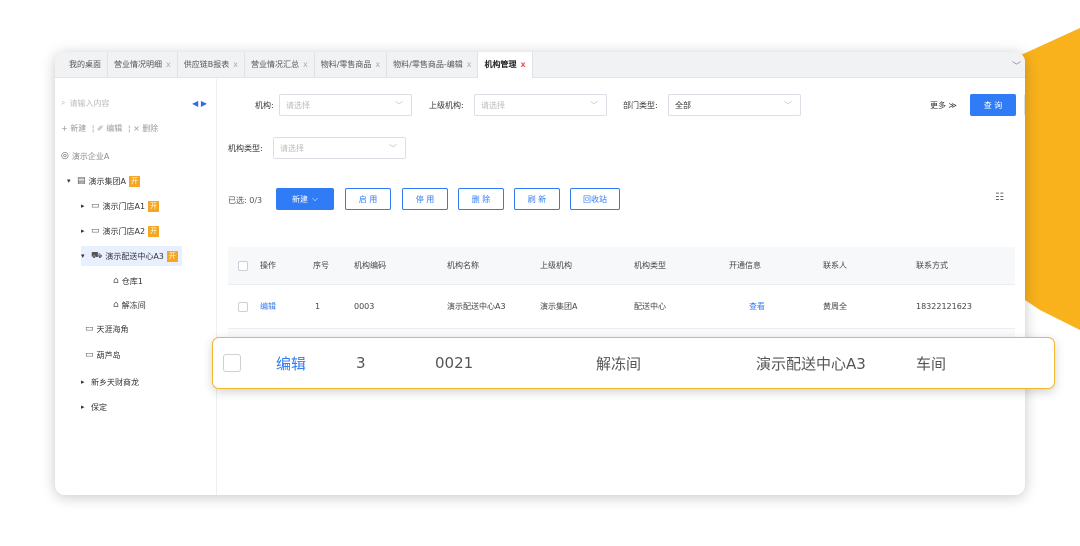 The height and width of the screenshot is (546, 1080). What do you see at coordinates (944, 306) in the screenshot?
I see `table-cell: 18322121623` at bounding box center [944, 306].